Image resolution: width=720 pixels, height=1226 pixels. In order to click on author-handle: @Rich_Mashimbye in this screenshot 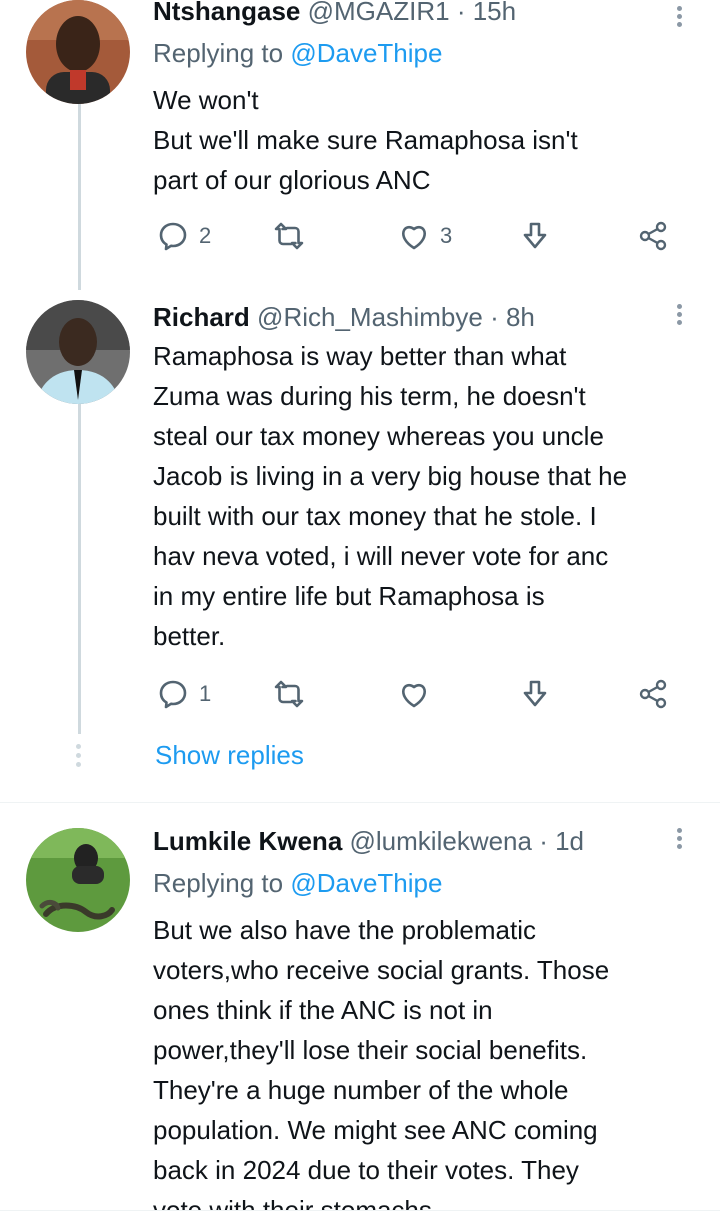, I will do `click(370, 317)`.